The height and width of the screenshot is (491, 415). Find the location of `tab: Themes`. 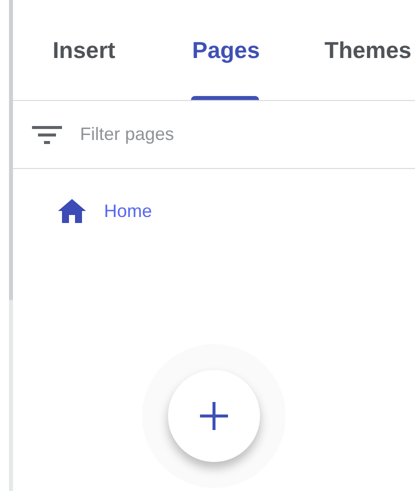

tab: Themes is located at coordinates (356, 50).